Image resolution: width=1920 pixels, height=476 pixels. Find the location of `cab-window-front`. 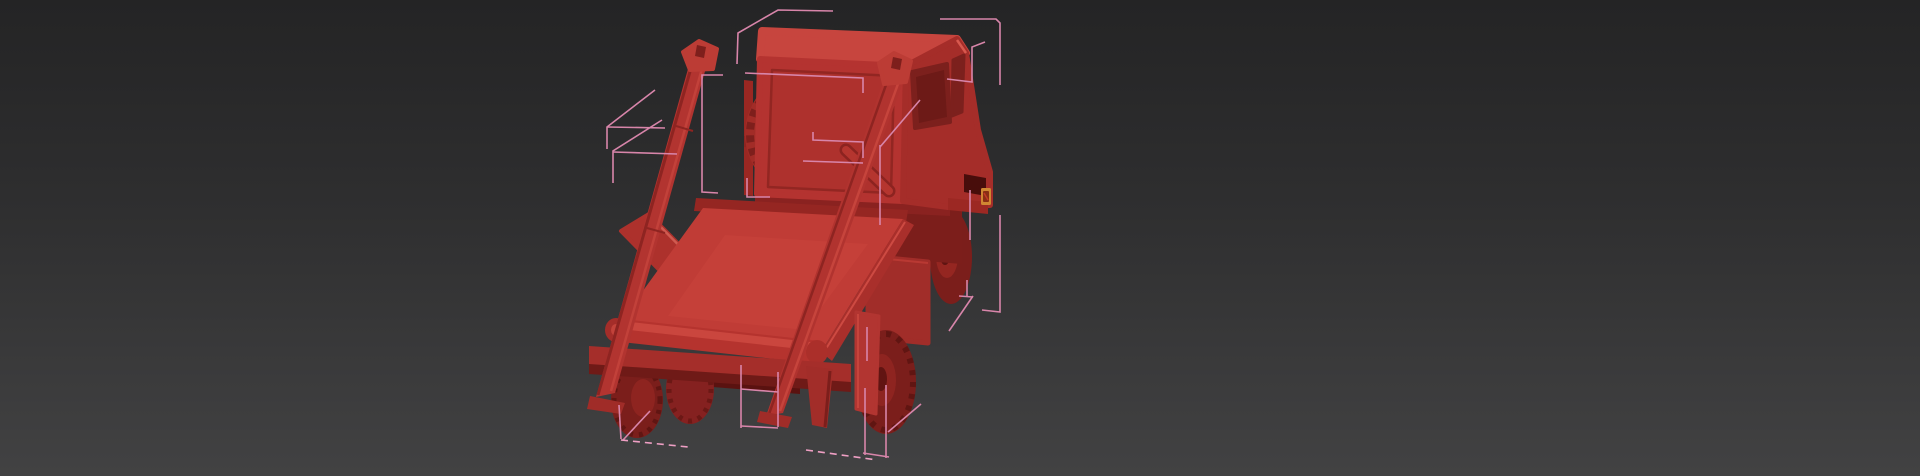

cab-window-front is located at coordinates (958, 85).